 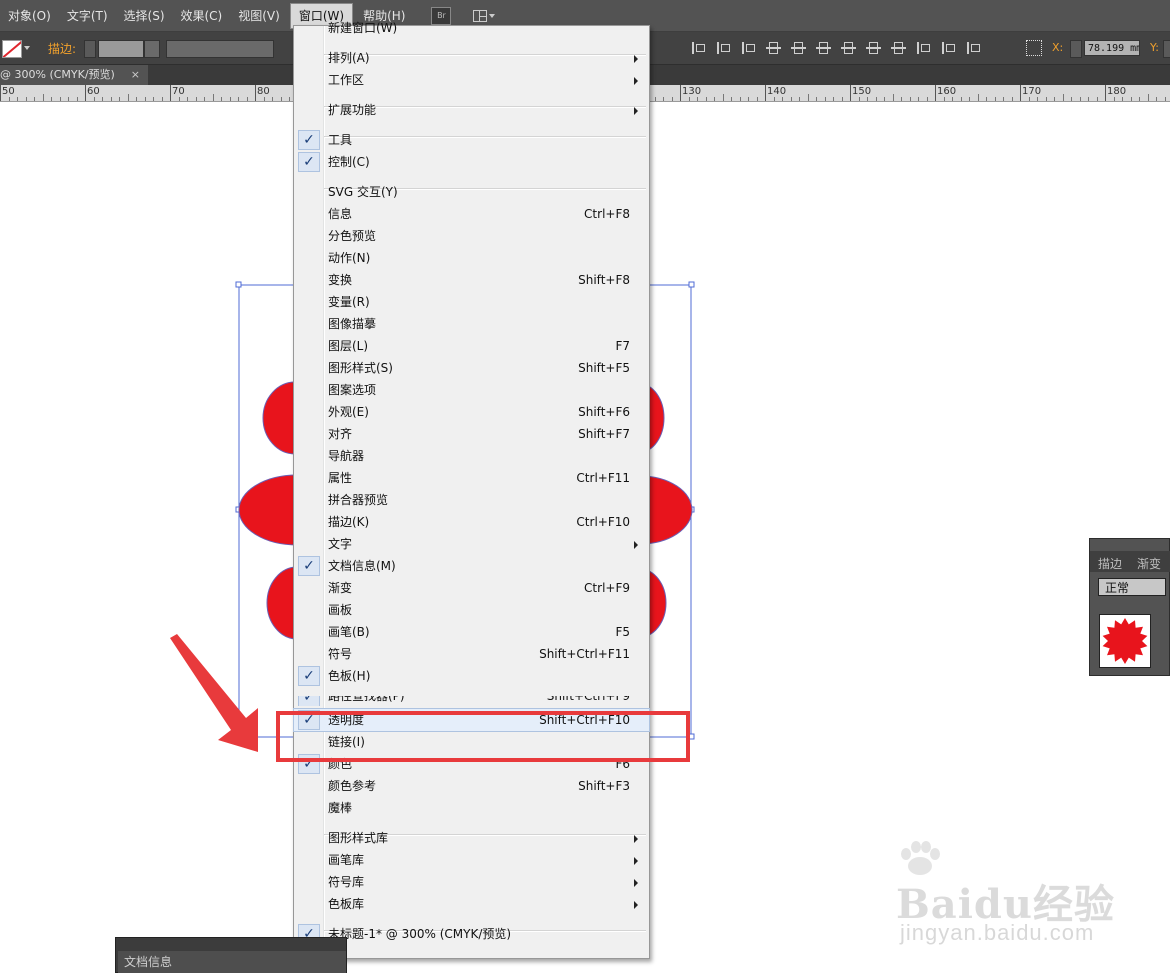 I want to click on distribute-right-icon, so click(x=973, y=48).